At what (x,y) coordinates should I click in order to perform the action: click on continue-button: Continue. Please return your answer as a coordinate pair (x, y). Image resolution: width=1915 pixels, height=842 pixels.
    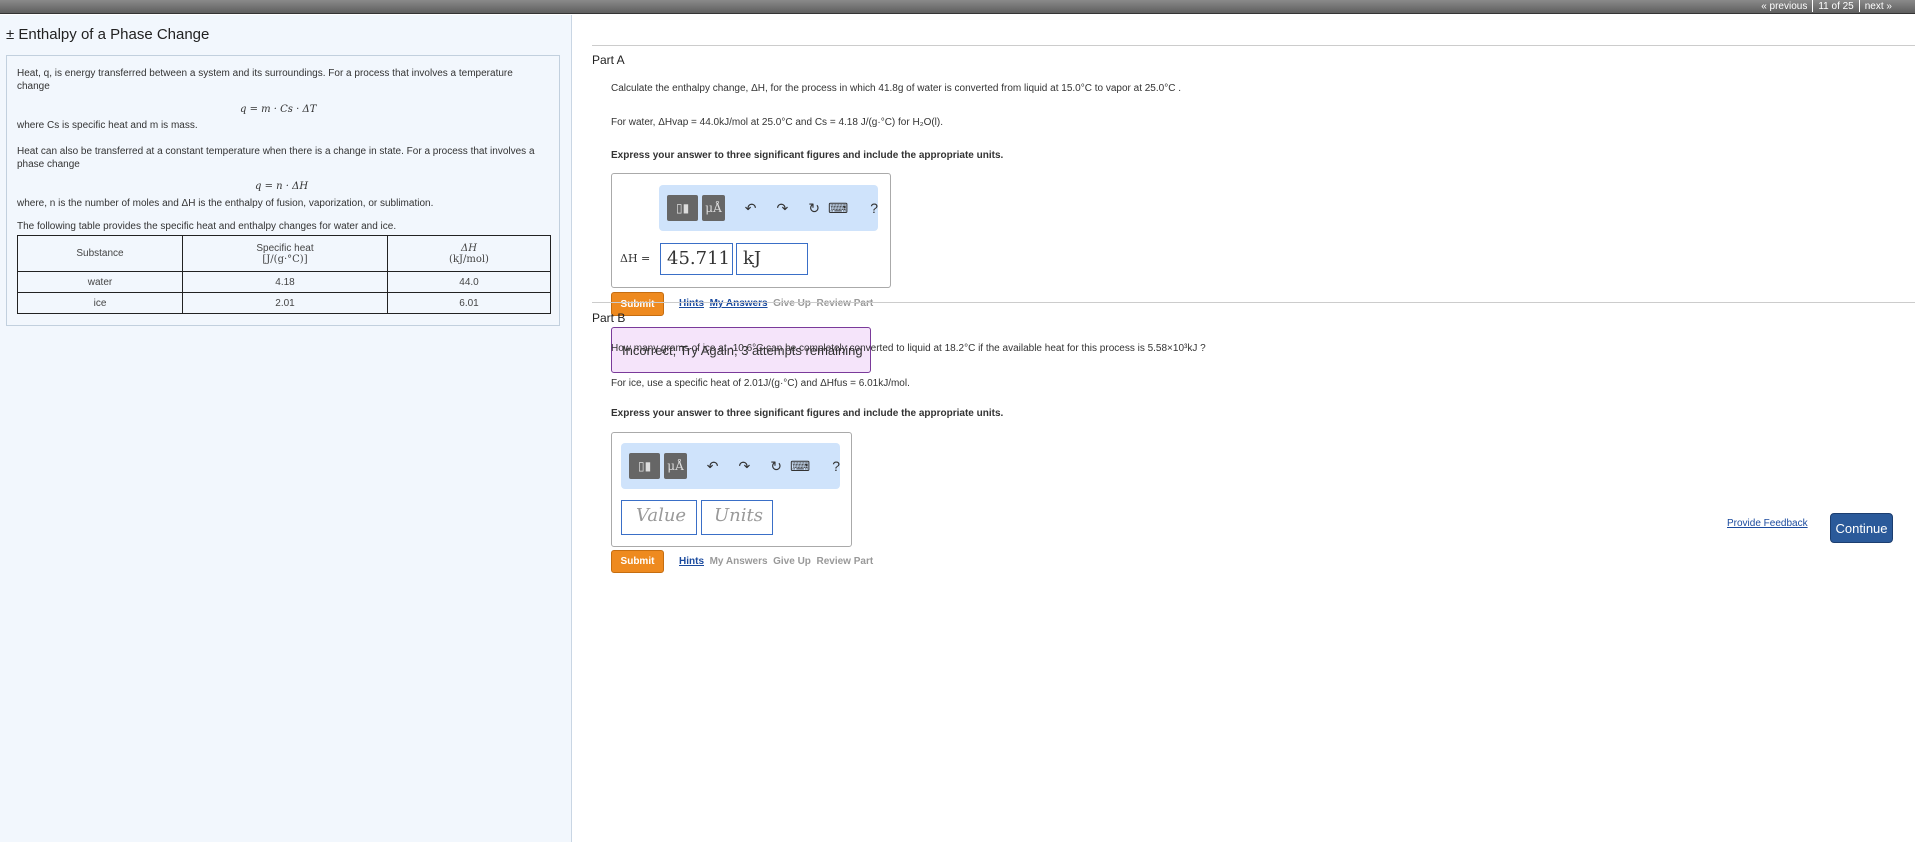
    Looking at the image, I should click on (1861, 528).